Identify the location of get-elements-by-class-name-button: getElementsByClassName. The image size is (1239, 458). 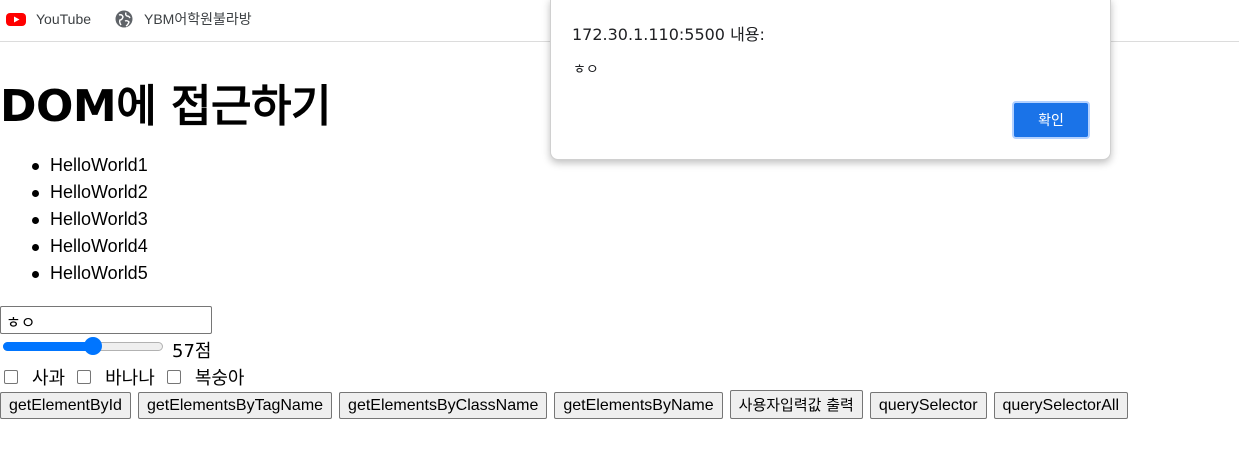
(443, 405).